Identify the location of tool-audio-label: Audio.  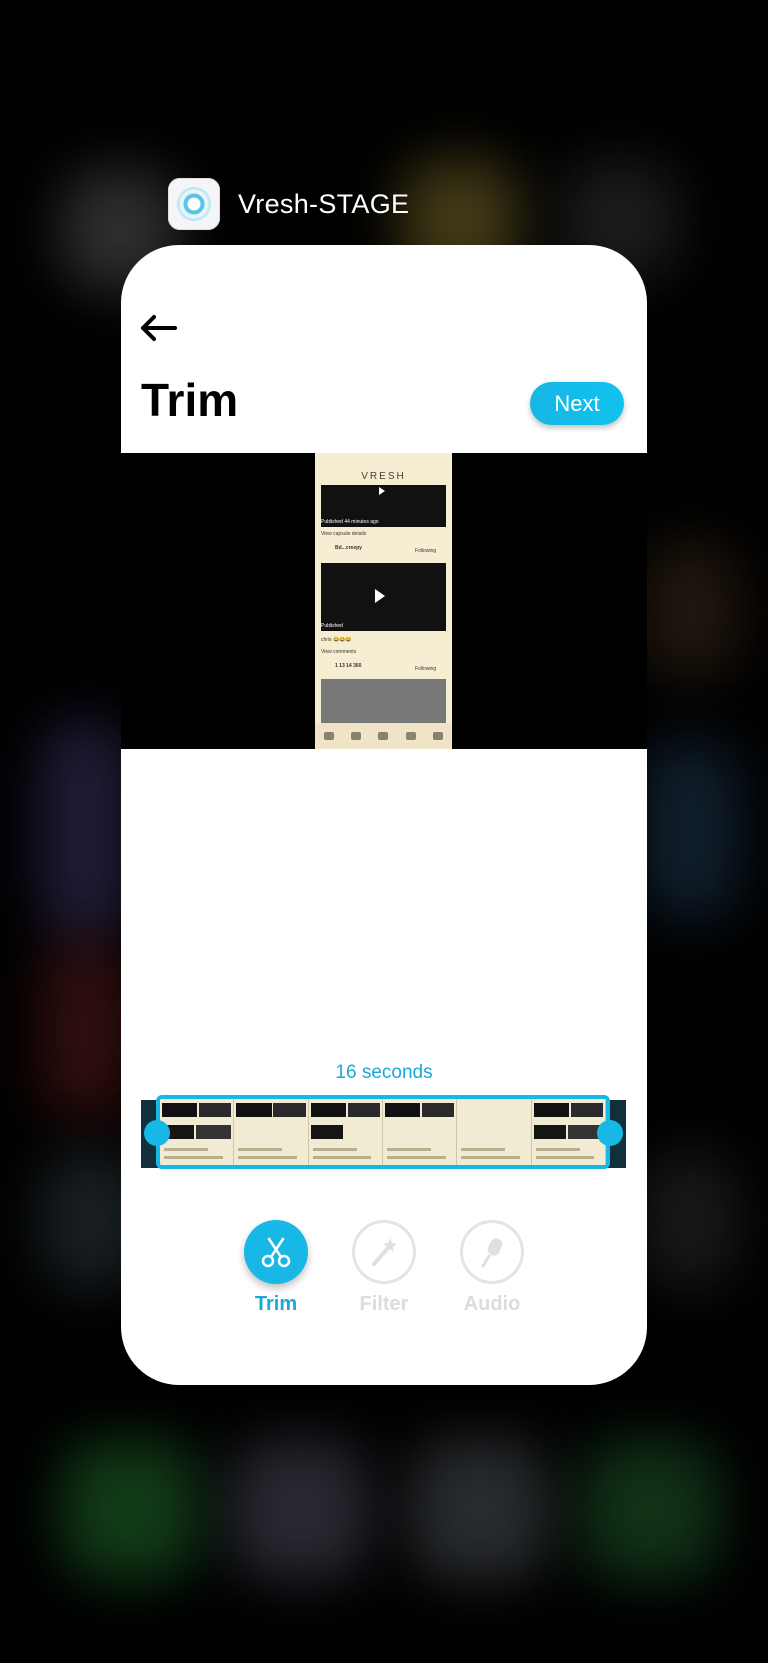
(492, 1304).